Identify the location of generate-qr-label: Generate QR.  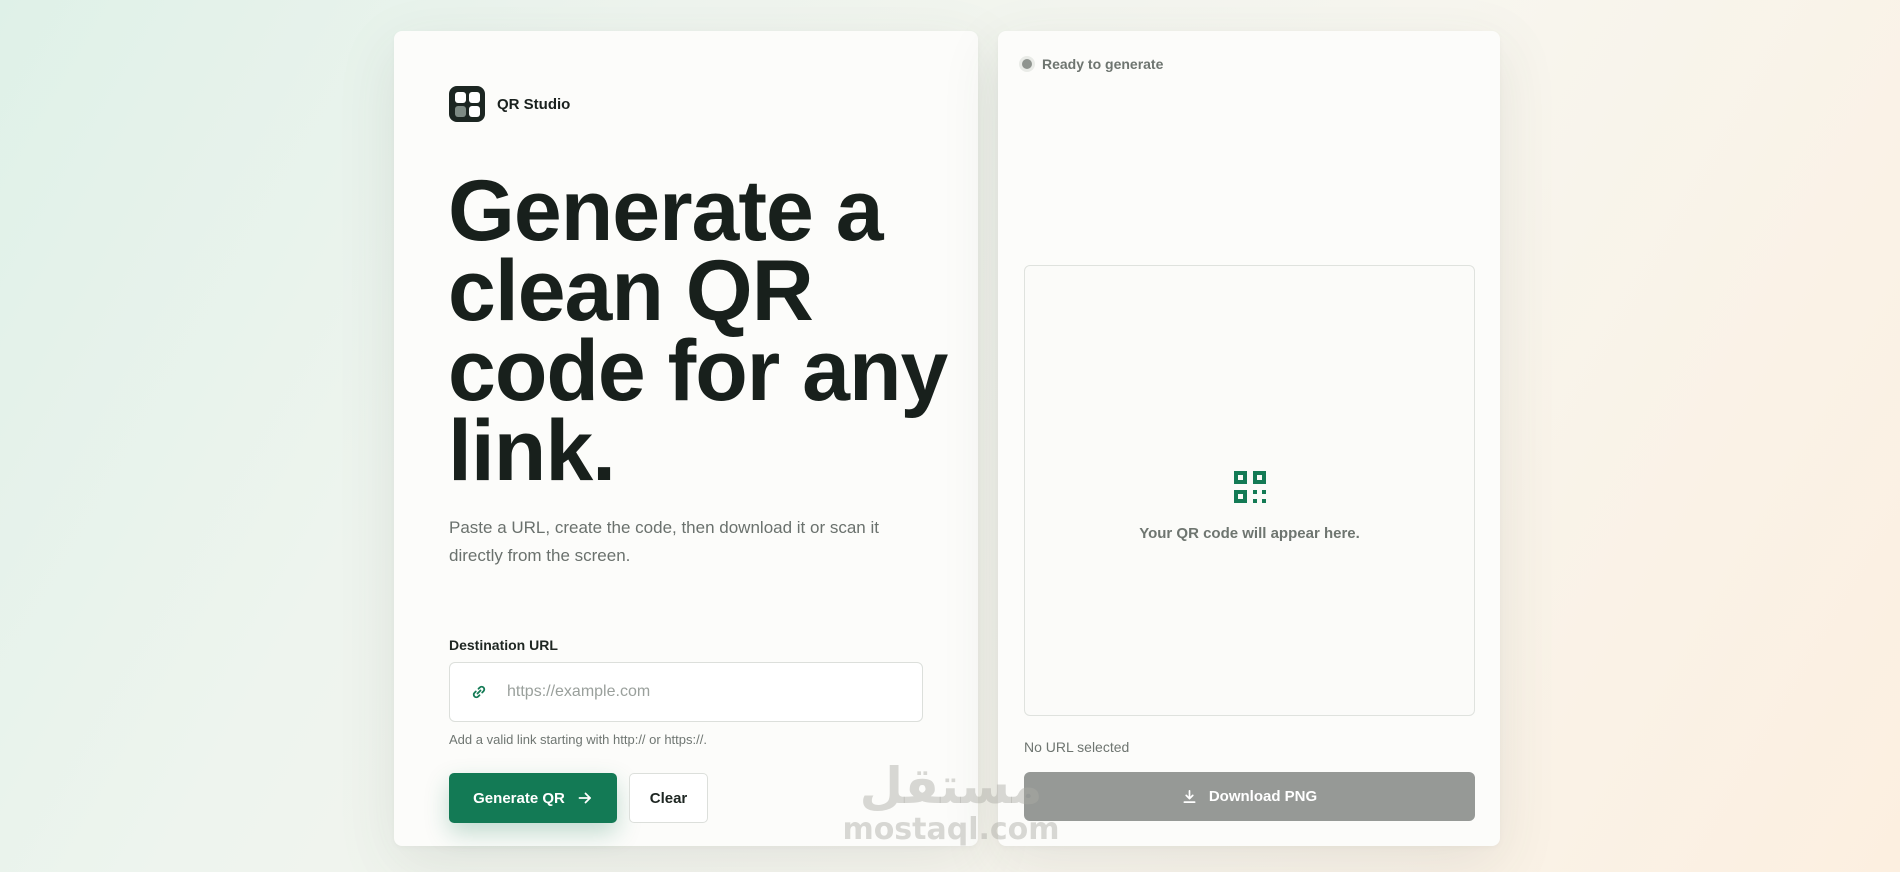
(519, 798).